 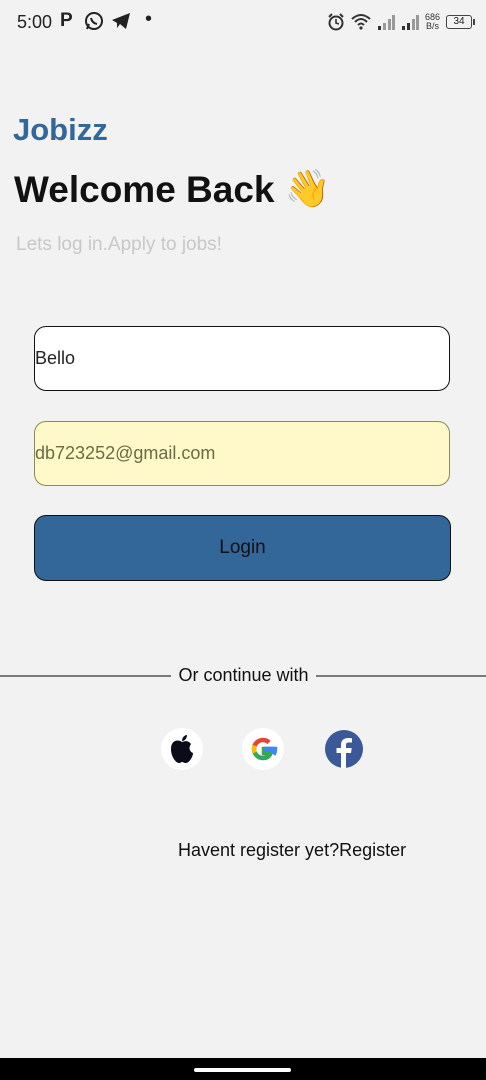 I want to click on google-icon, so click(x=264, y=749).